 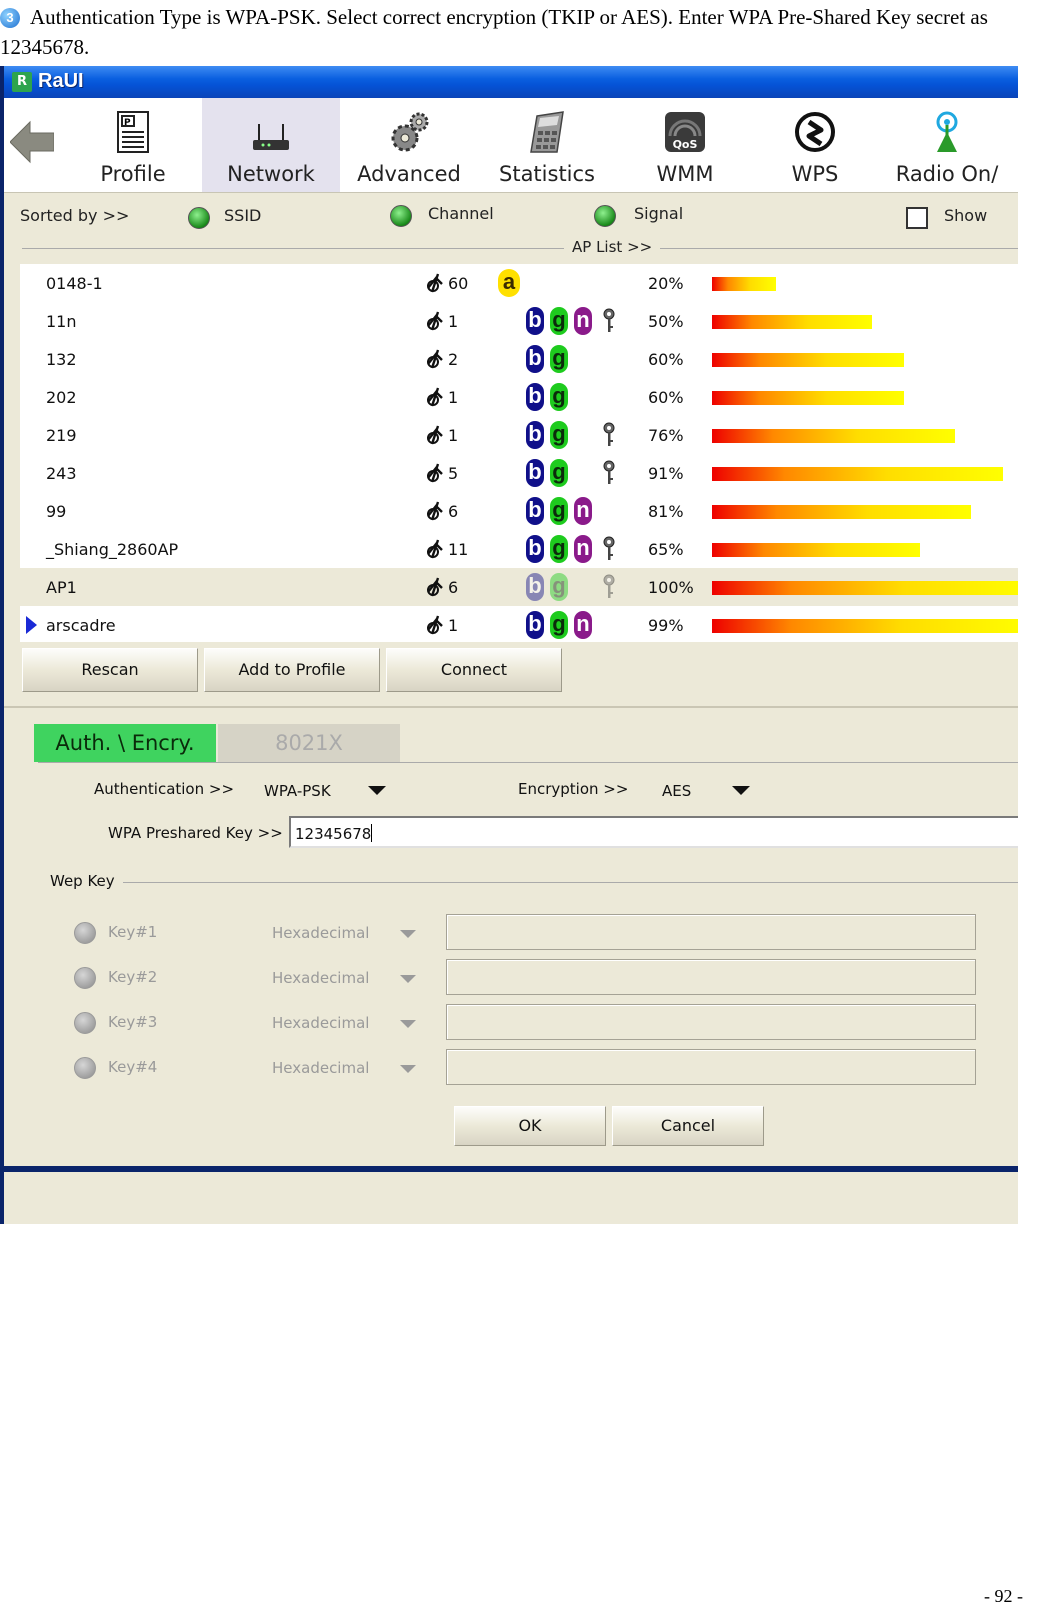 I want to click on rescan-button: Rescan, so click(x=110, y=670).